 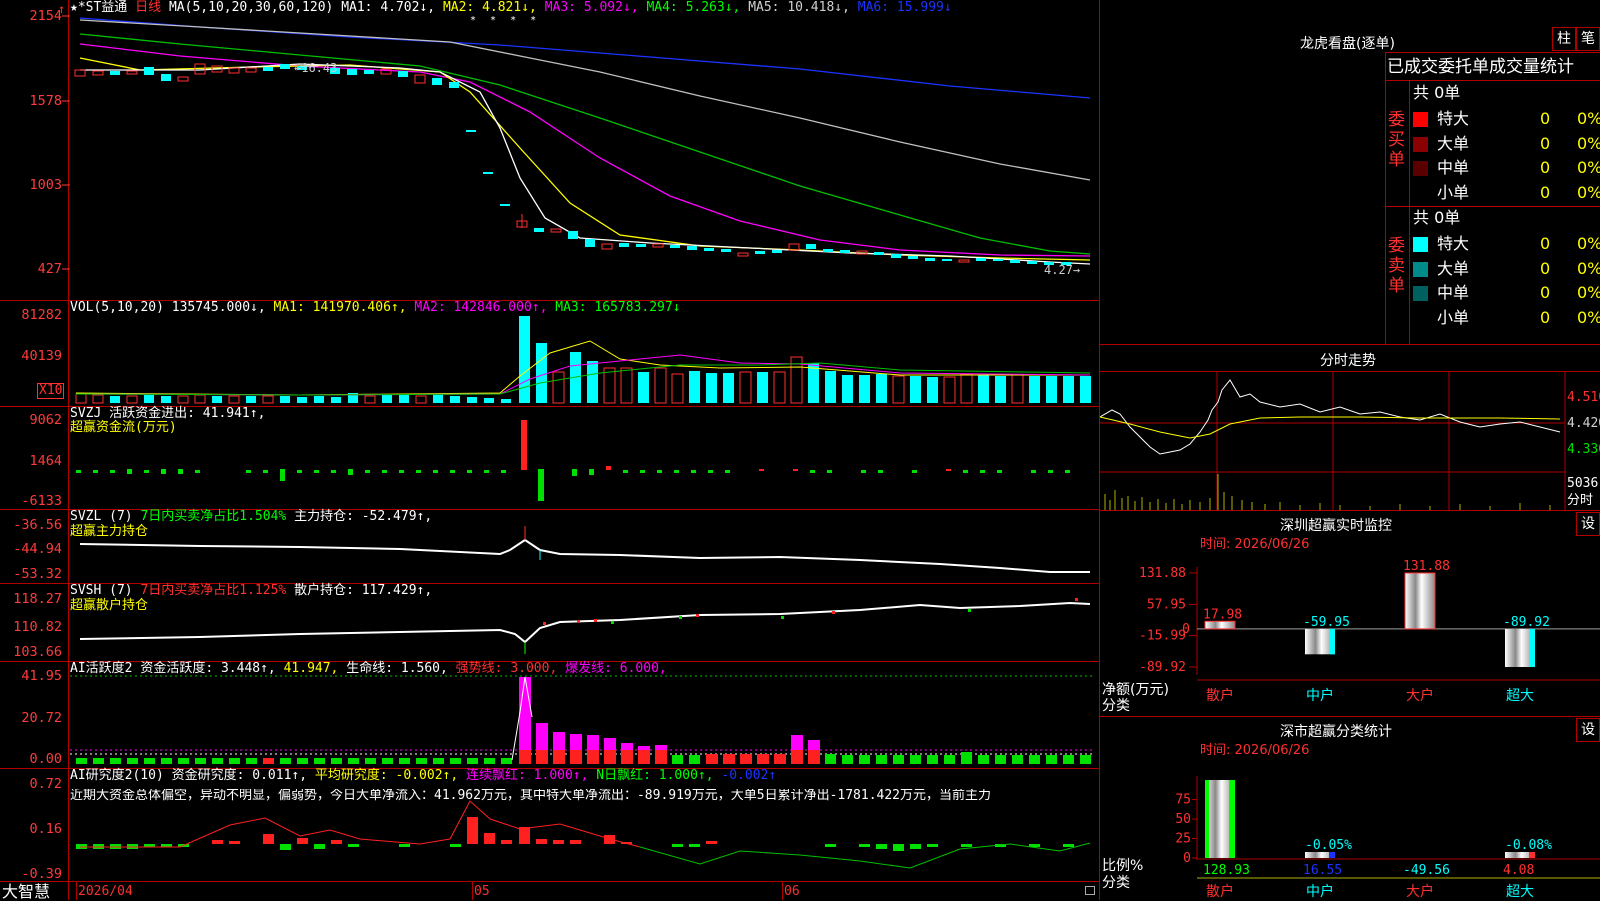 I want to click on data-label: -89.92, so click(x=1526, y=622).